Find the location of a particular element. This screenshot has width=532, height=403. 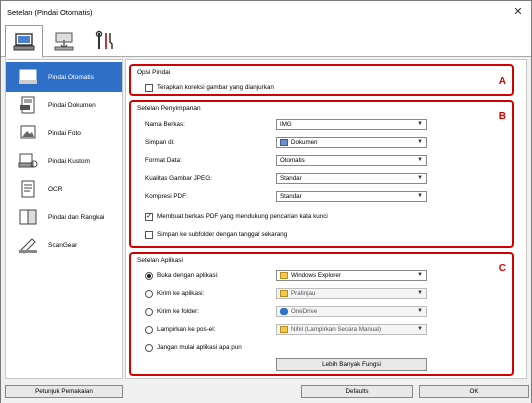

sidebar-item-pindai-dan-rangkai: Pindai dan Rangkai is located at coordinates (64, 217).